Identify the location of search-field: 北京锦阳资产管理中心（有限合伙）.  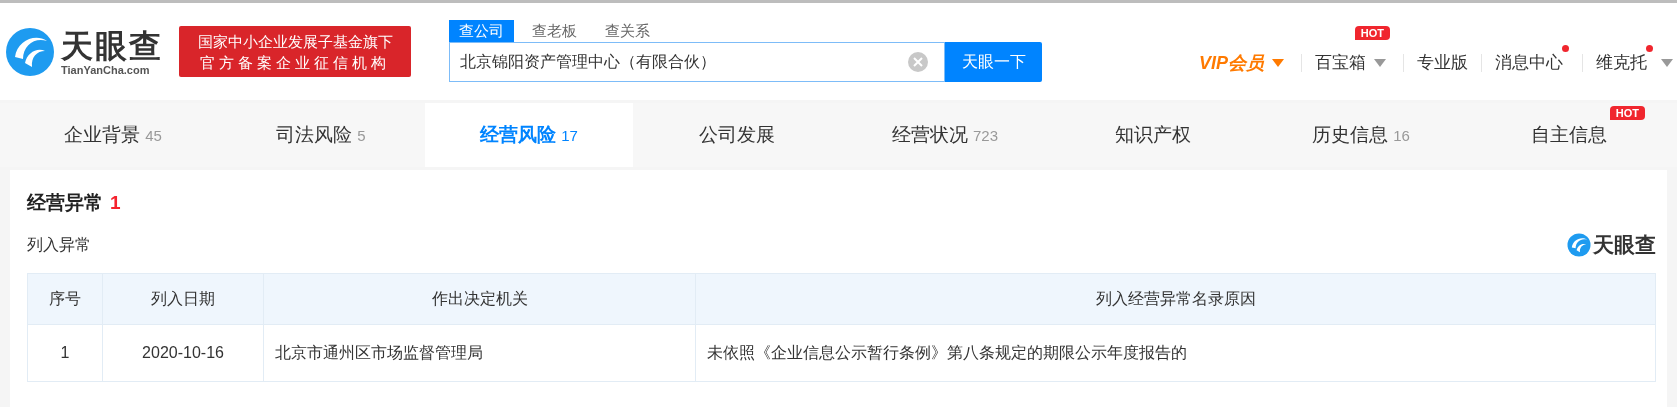
(697, 62).